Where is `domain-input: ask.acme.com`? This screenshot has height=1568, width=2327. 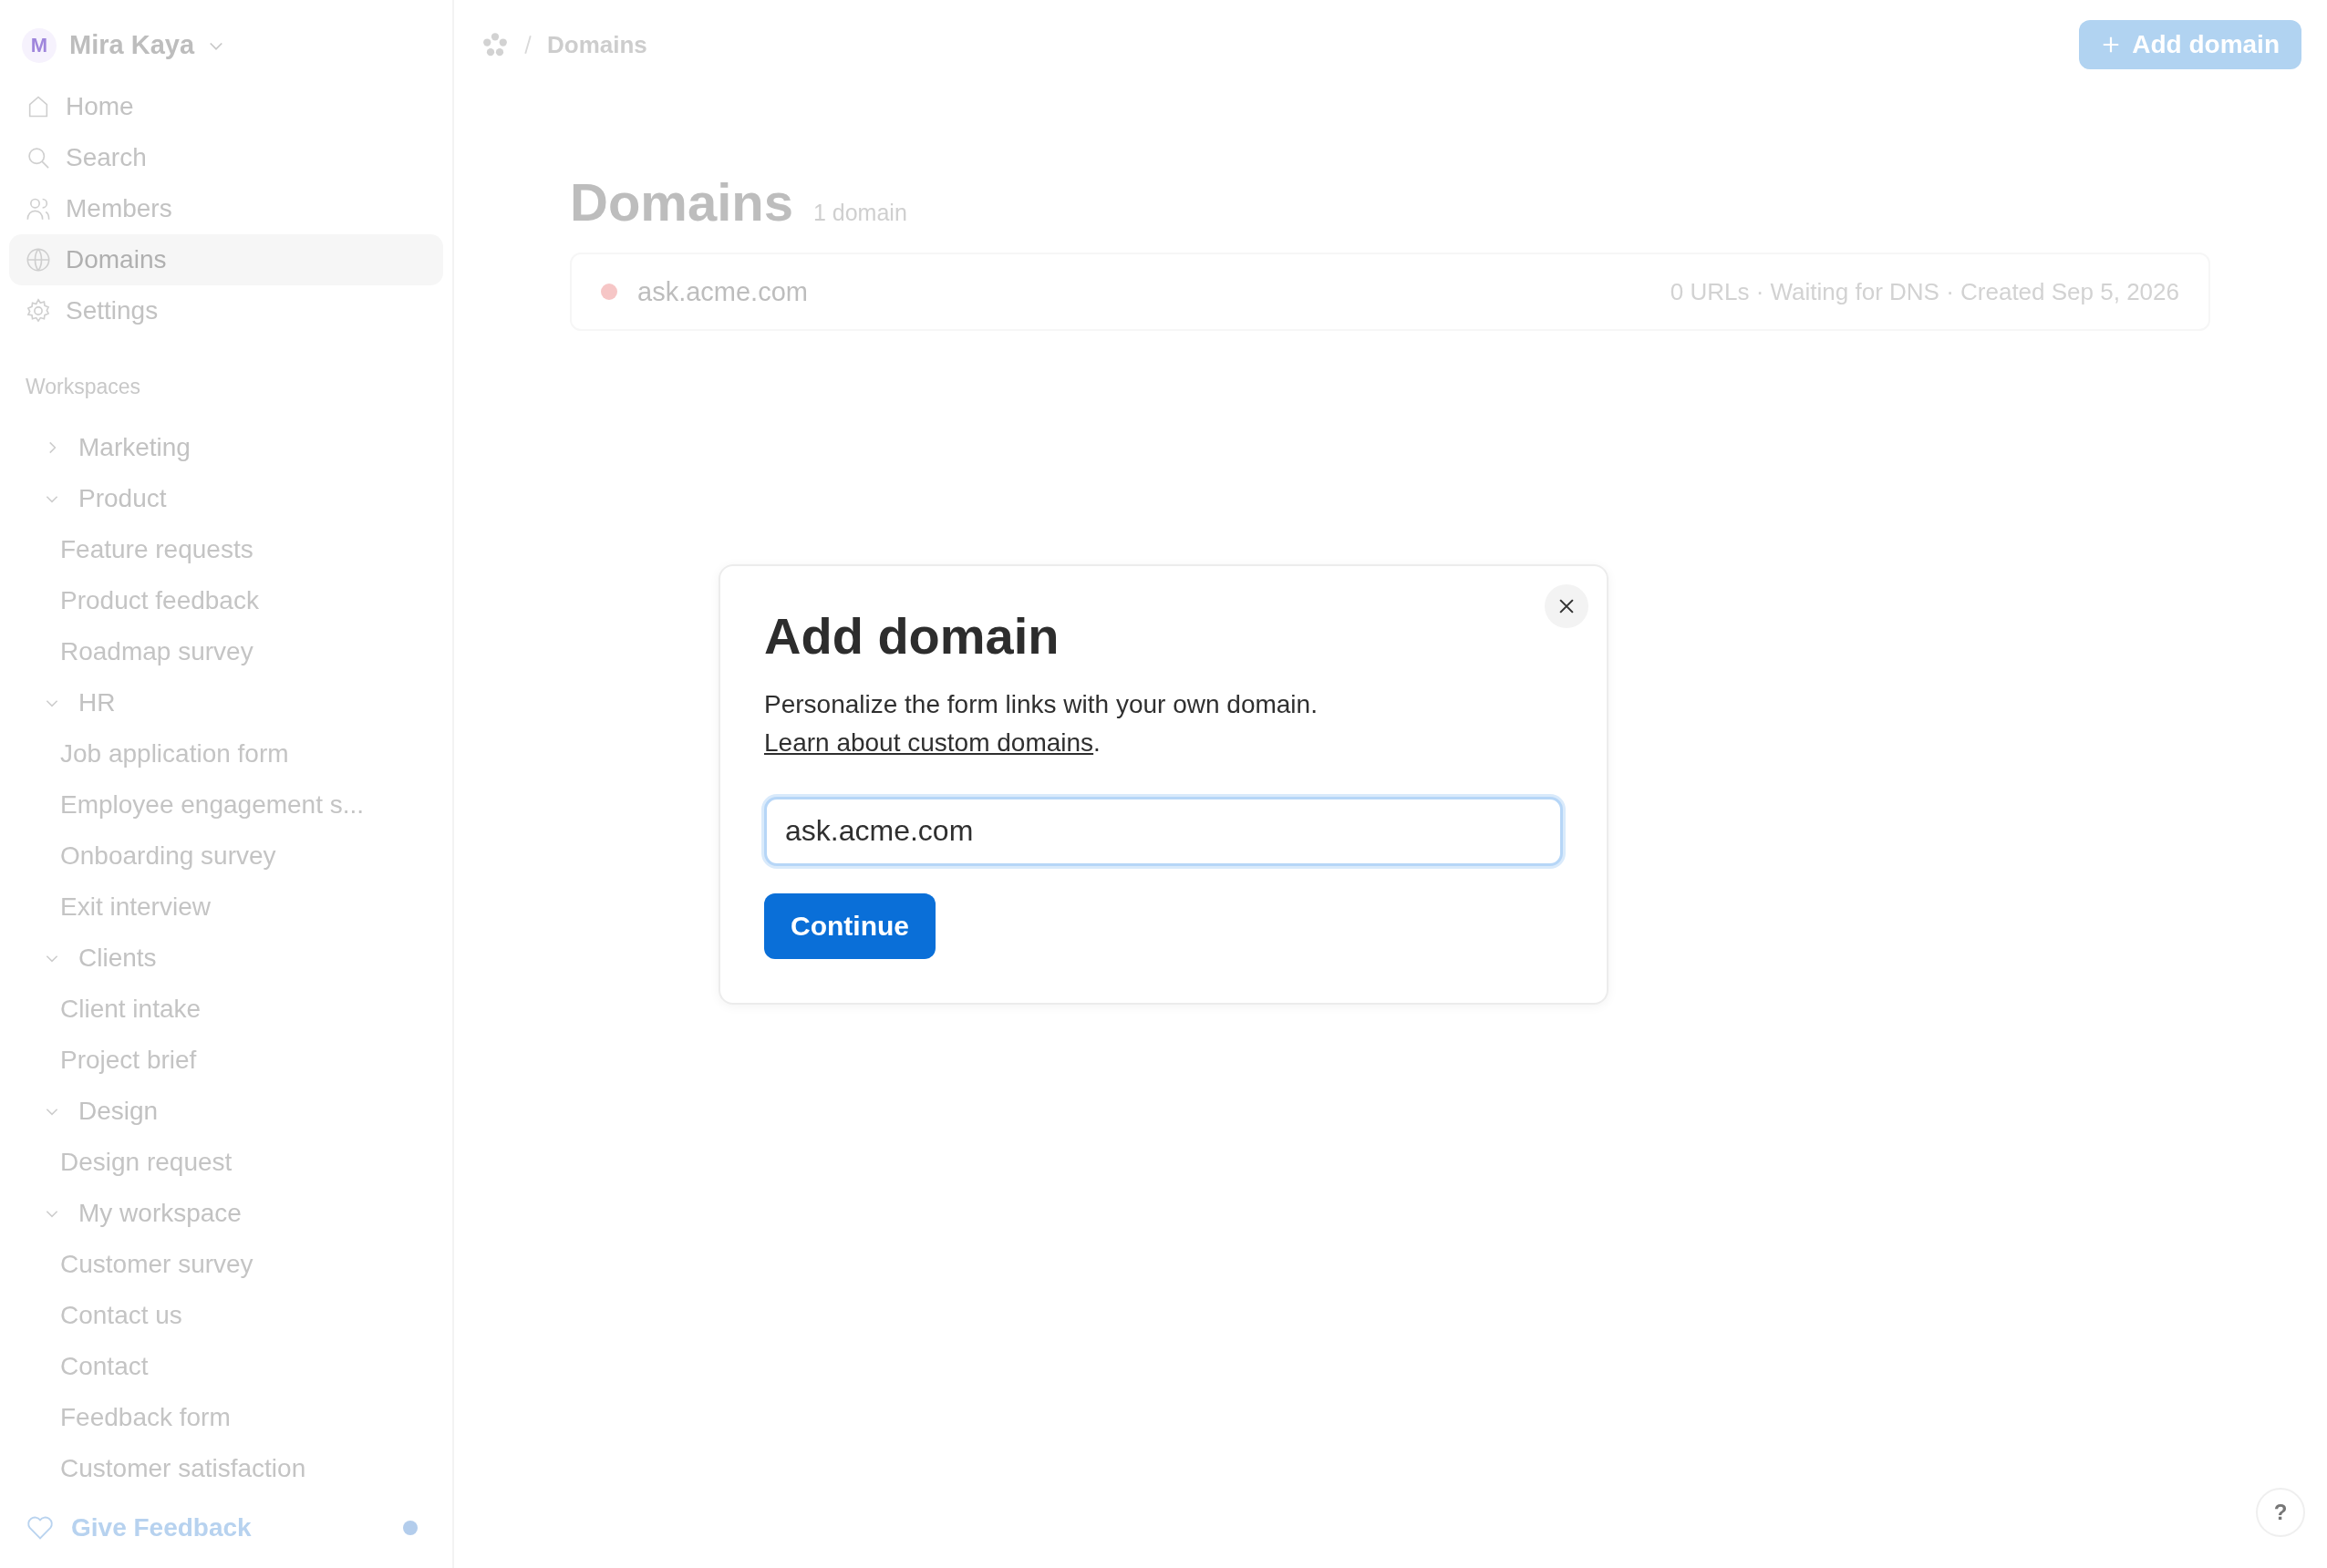
domain-input: ask.acme.com is located at coordinates (1163, 831).